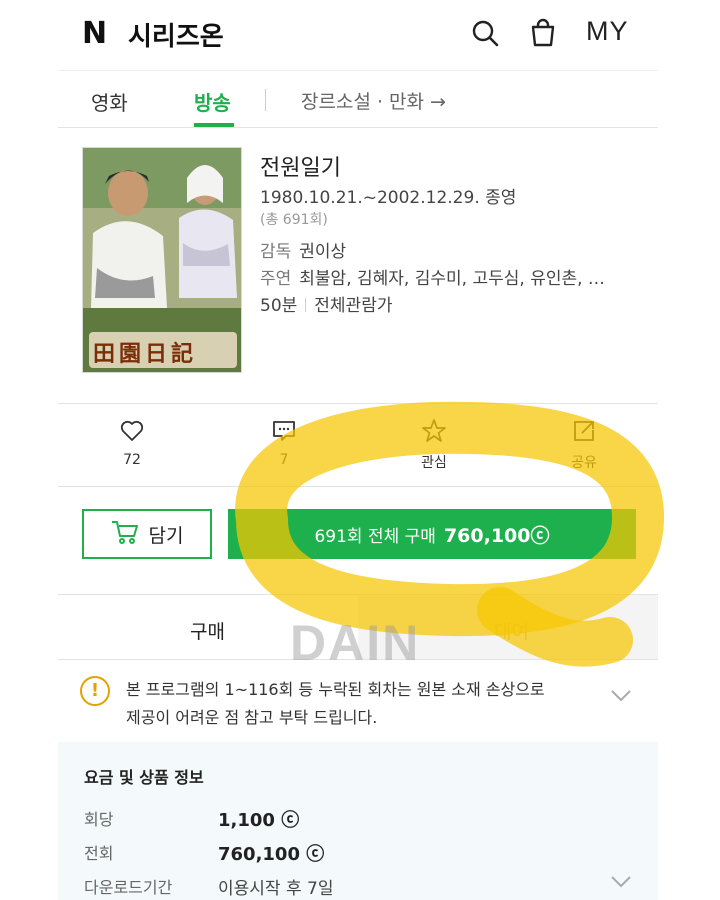 This screenshot has height=900, width=720. What do you see at coordinates (207, 630) in the screenshot?
I see `tab-buy: 구매` at bounding box center [207, 630].